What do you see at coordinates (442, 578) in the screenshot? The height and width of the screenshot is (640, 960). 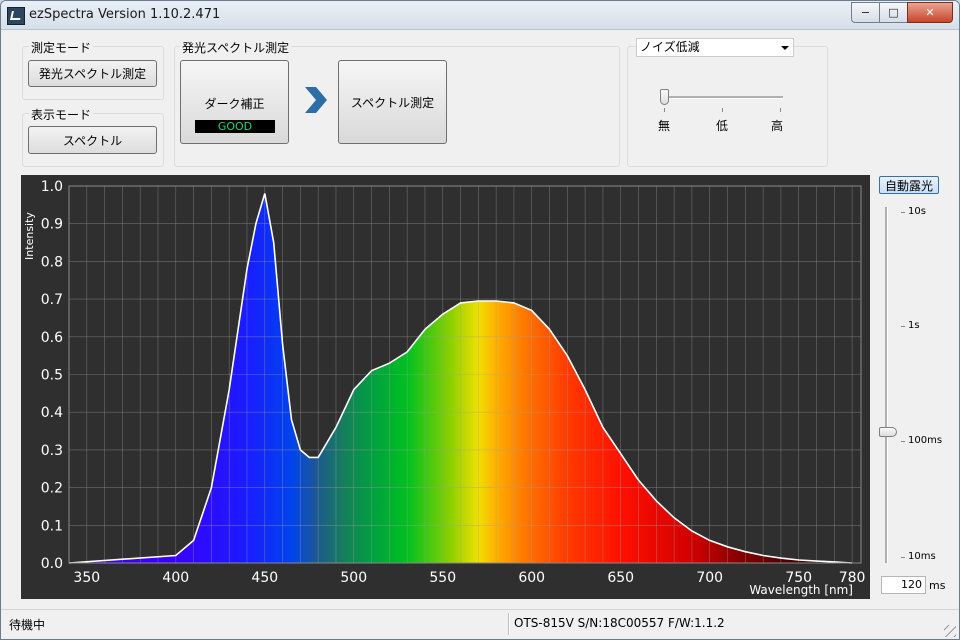 I see `x-tick-label: 550` at bounding box center [442, 578].